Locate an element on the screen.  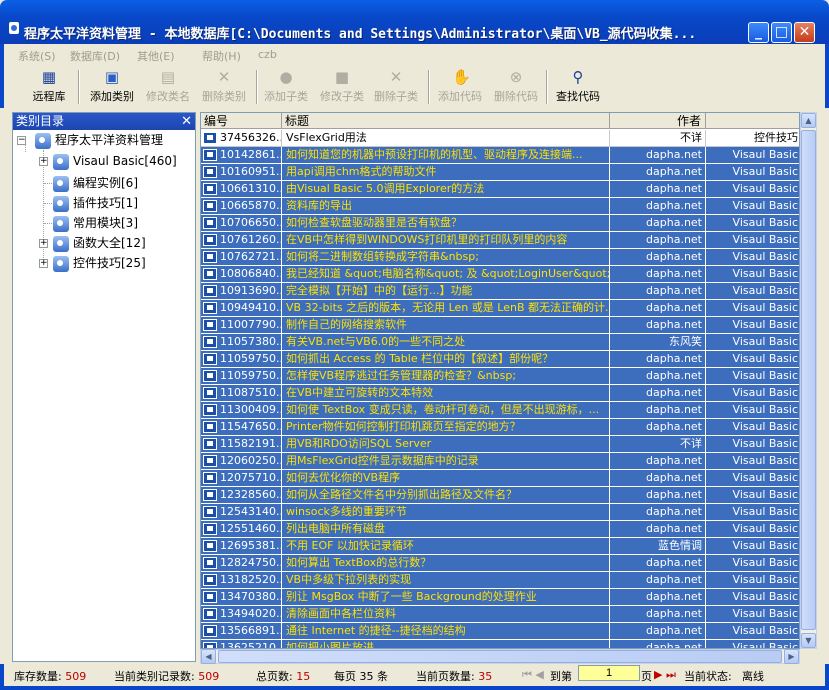
scroll-right-button: ▶ is located at coordinates (791, 656).